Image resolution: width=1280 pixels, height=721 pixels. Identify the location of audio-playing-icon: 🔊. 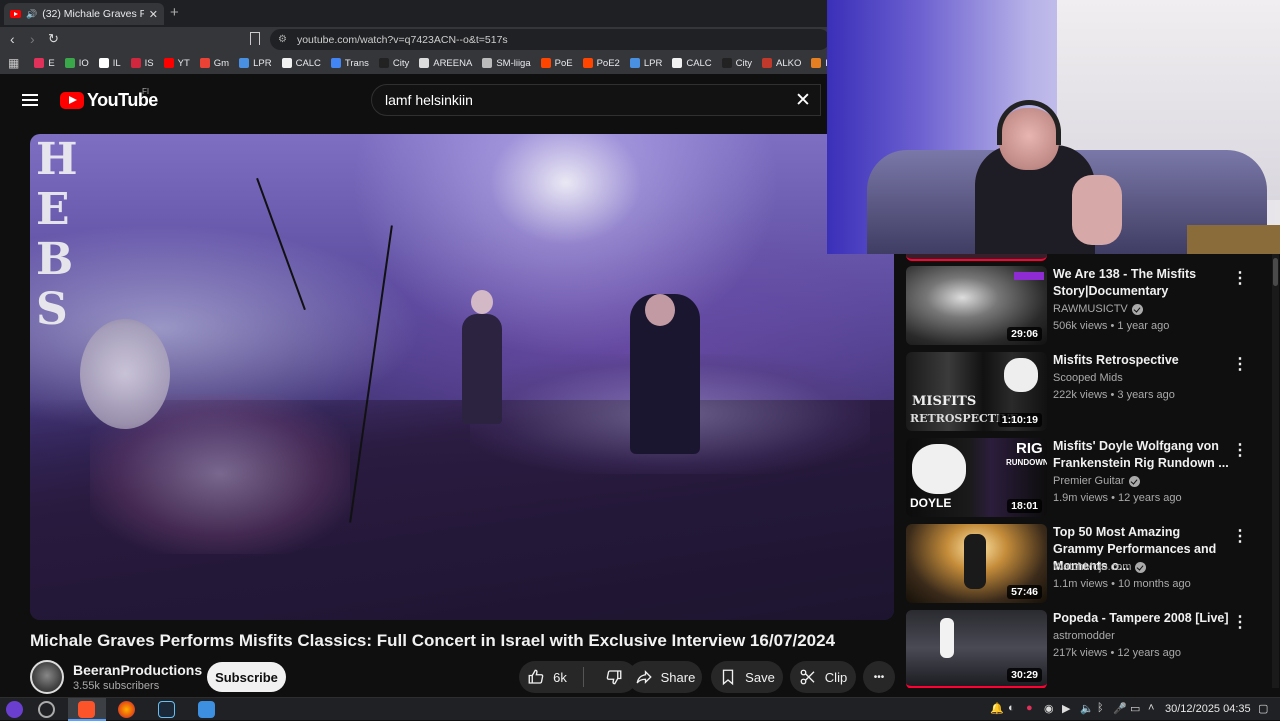
(31, 14).